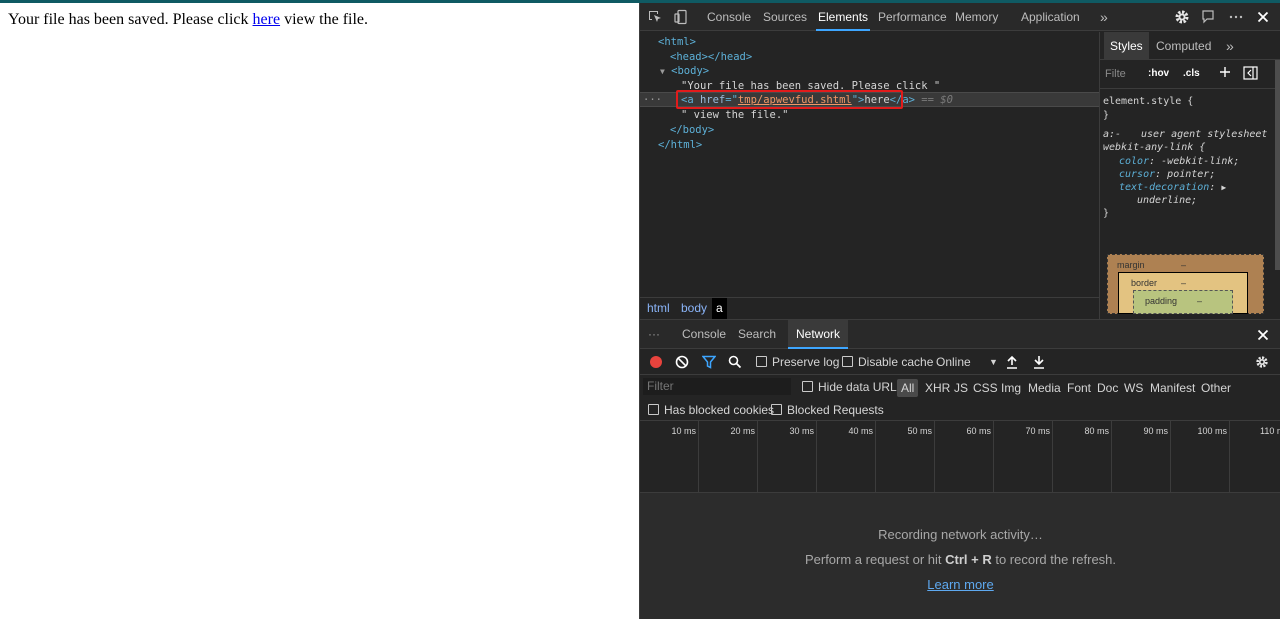  Describe the element at coordinates (1236, 17) in the screenshot. I see `more-options-icon` at that location.